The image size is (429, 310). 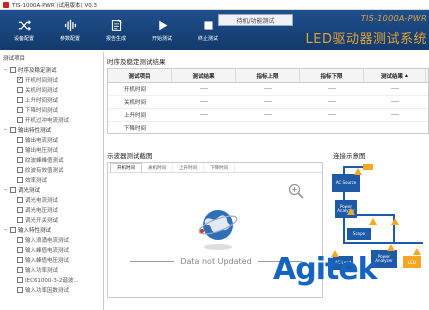 What do you see at coordinates (268, 115) in the screenshot?
I see `table-row: 上升时间 ---- ---- ---- ----` at bounding box center [268, 115].